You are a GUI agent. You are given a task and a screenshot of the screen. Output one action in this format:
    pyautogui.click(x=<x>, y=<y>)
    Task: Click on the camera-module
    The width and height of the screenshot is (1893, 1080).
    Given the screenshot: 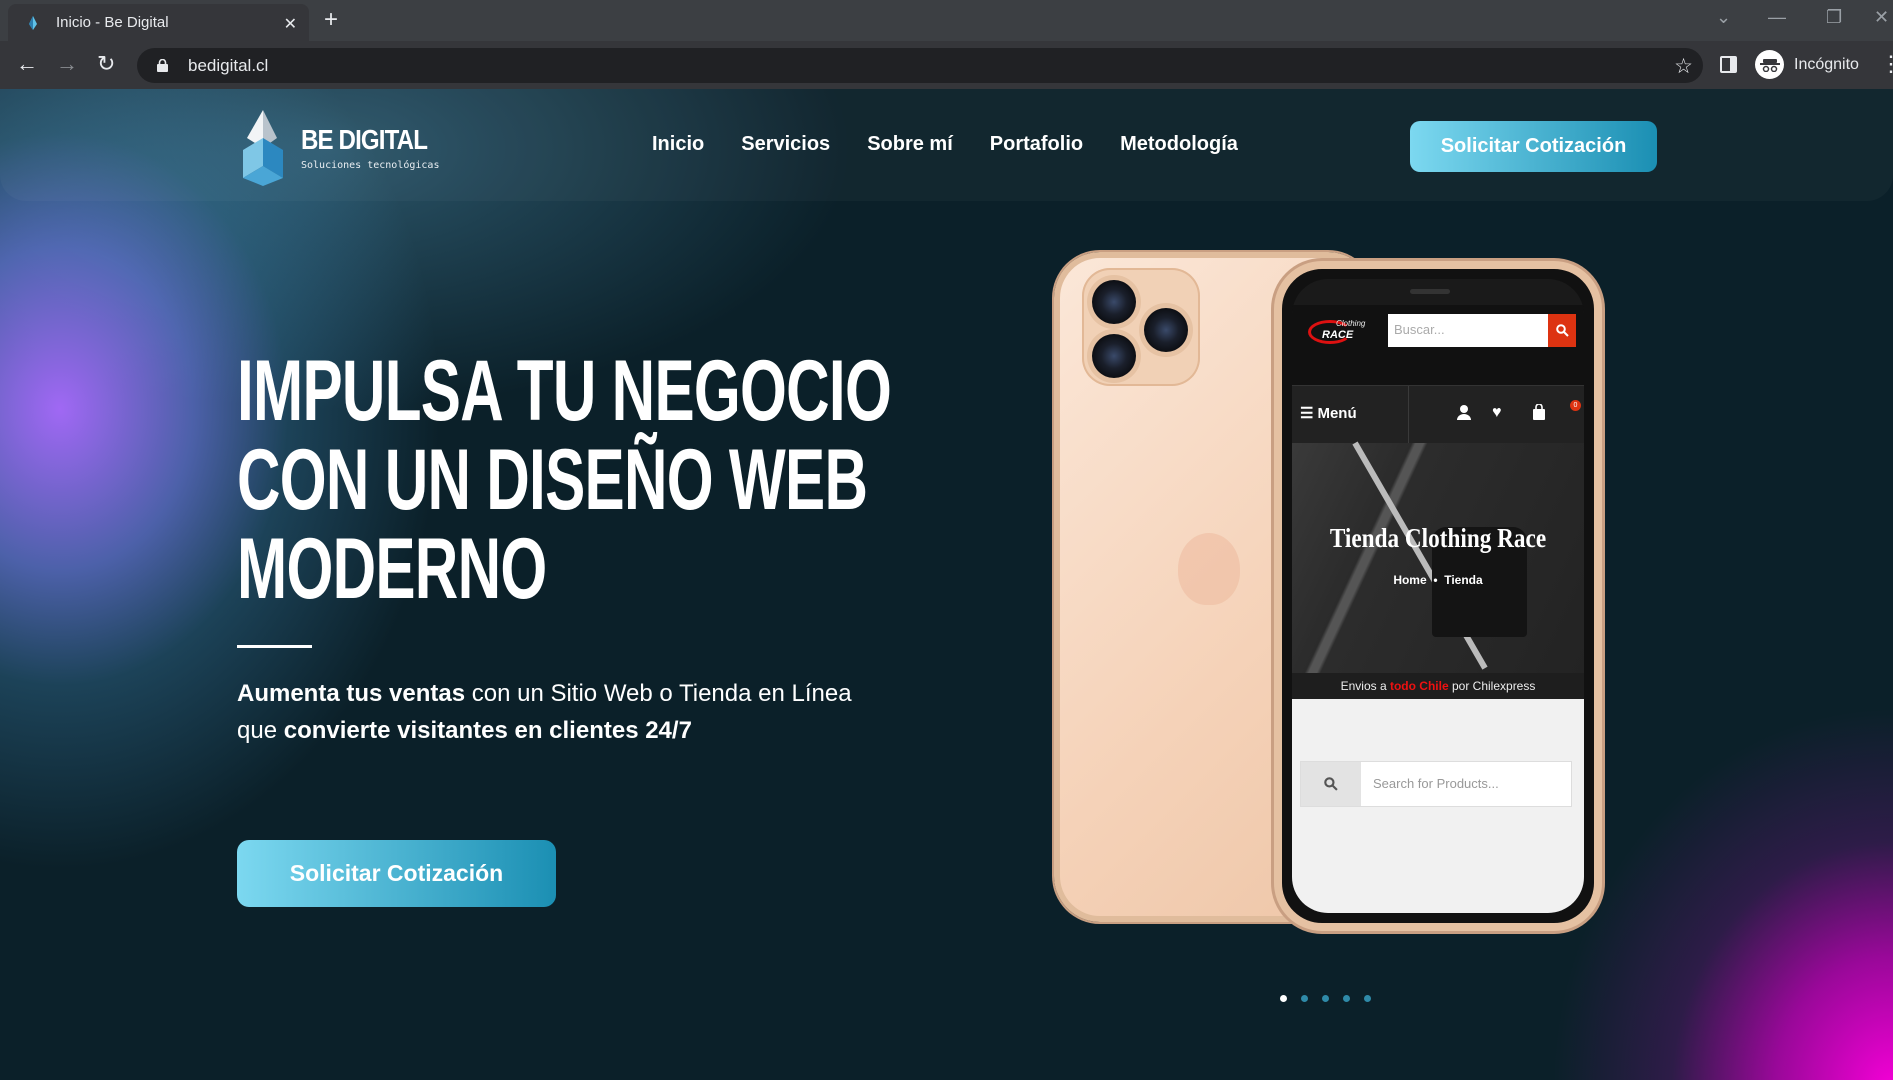 What is the action you would take?
    pyautogui.click(x=1141, y=327)
    